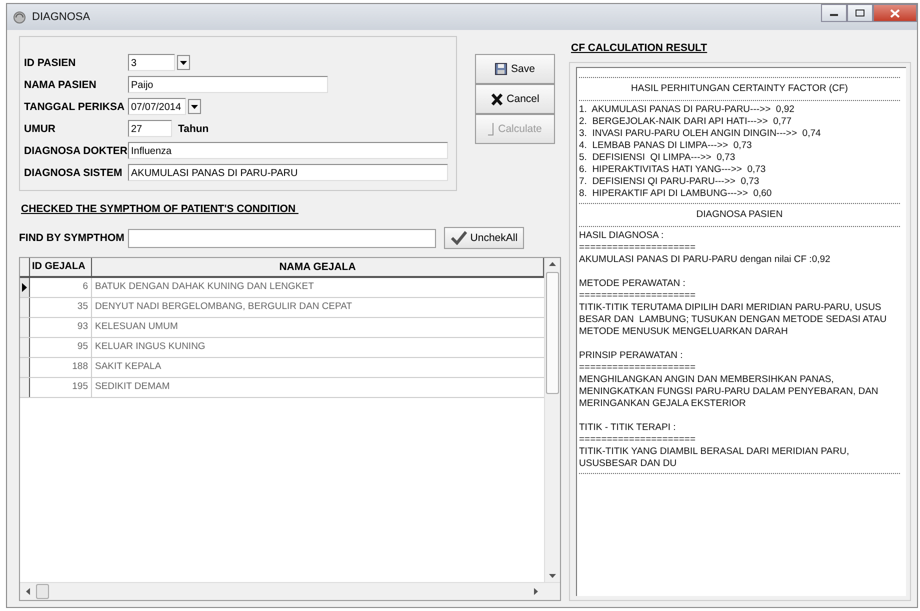  Describe the element at coordinates (19, 17) in the screenshot. I see `app-icon` at that location.